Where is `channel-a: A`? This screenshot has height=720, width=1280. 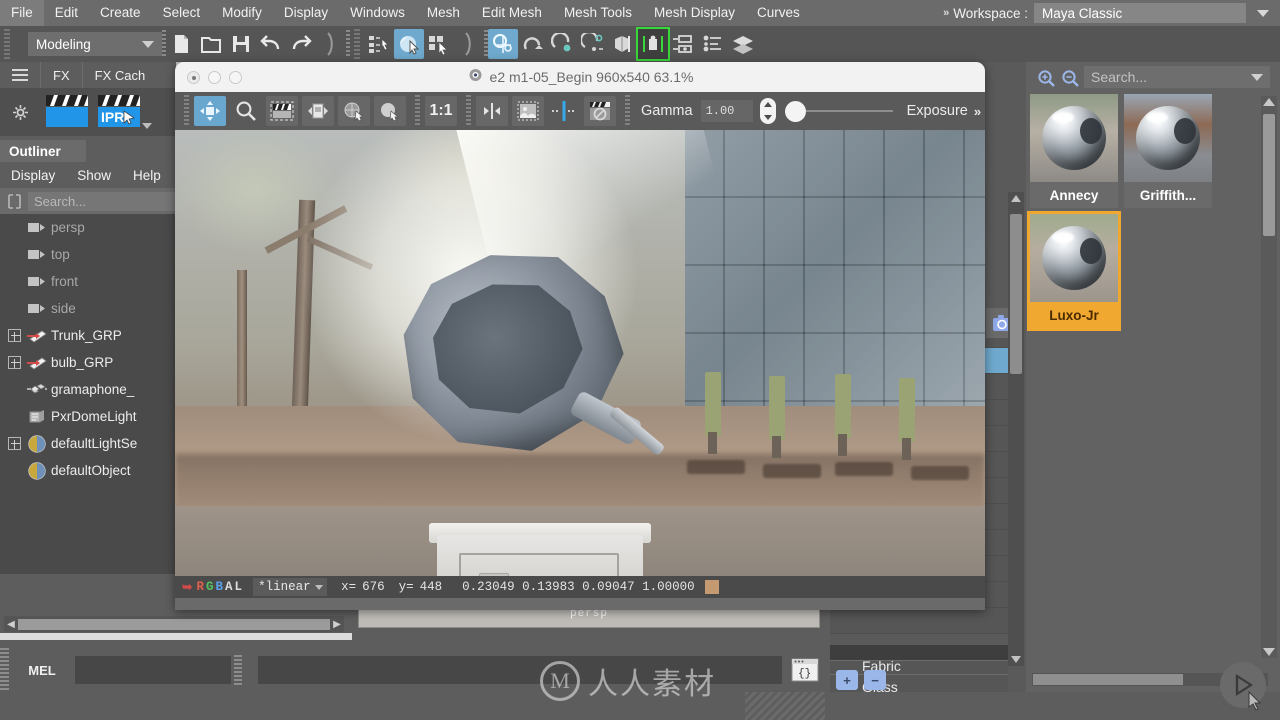
channel-a: A is located at coordinates (229, 587).